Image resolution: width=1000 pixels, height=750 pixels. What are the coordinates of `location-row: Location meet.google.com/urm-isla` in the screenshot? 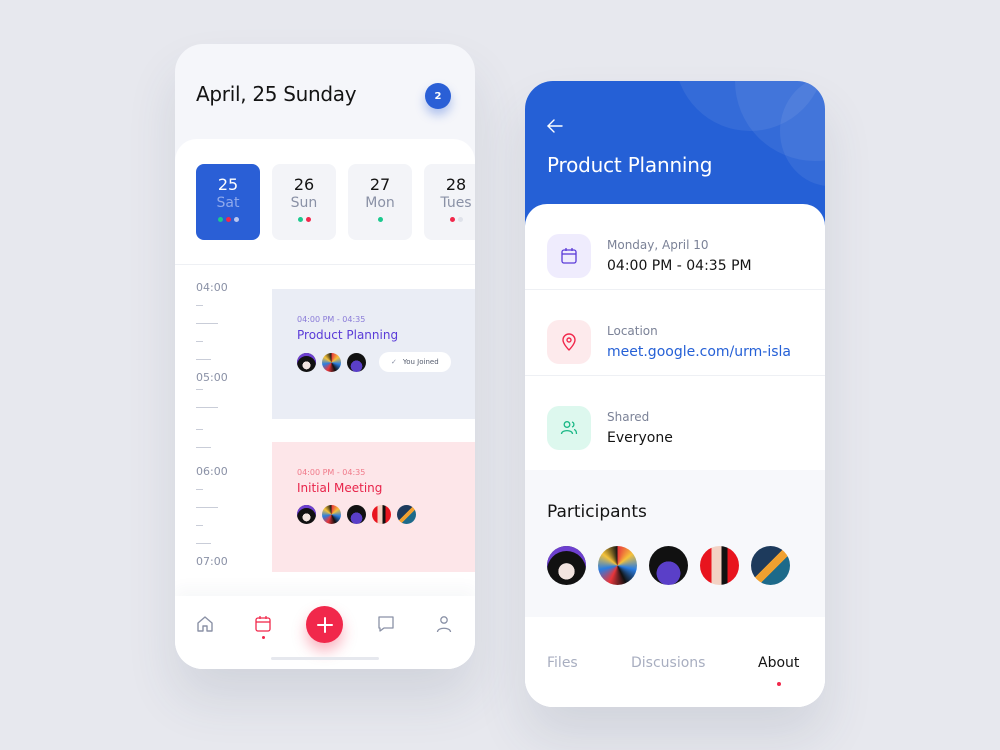 It's located at (675, 333).